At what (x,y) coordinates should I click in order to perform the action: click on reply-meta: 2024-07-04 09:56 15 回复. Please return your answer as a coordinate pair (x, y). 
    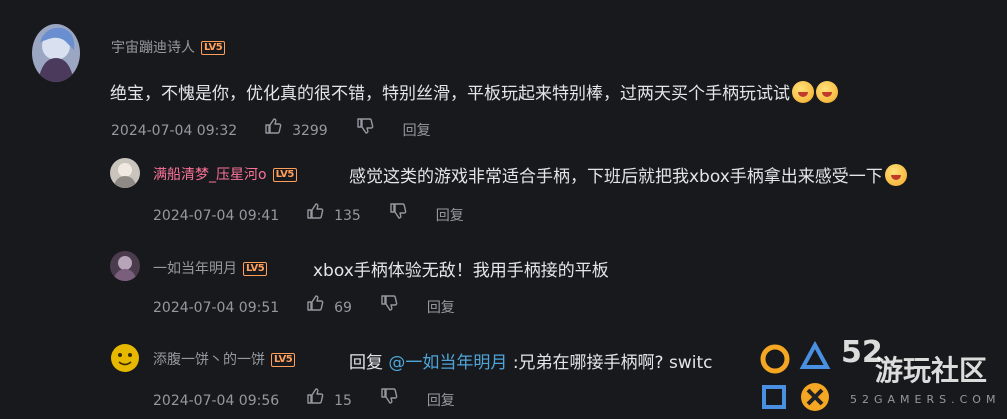
    Looking at the image, I should click on (304, 398).